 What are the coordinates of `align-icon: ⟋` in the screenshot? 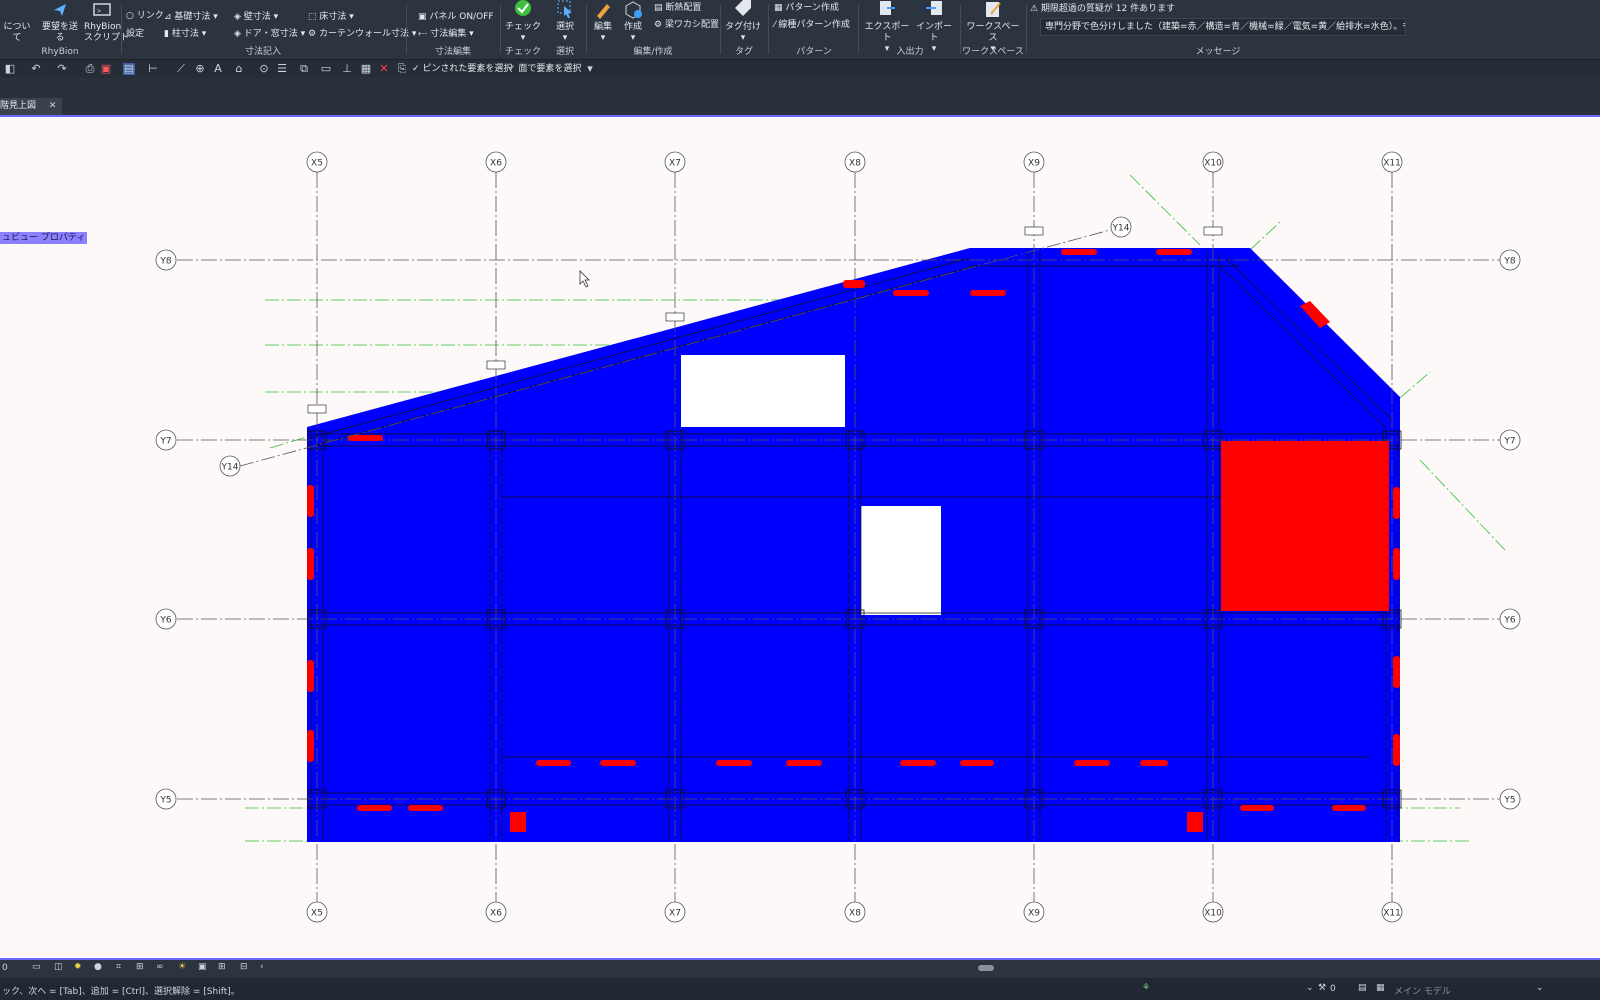 It's located at (181, 69).